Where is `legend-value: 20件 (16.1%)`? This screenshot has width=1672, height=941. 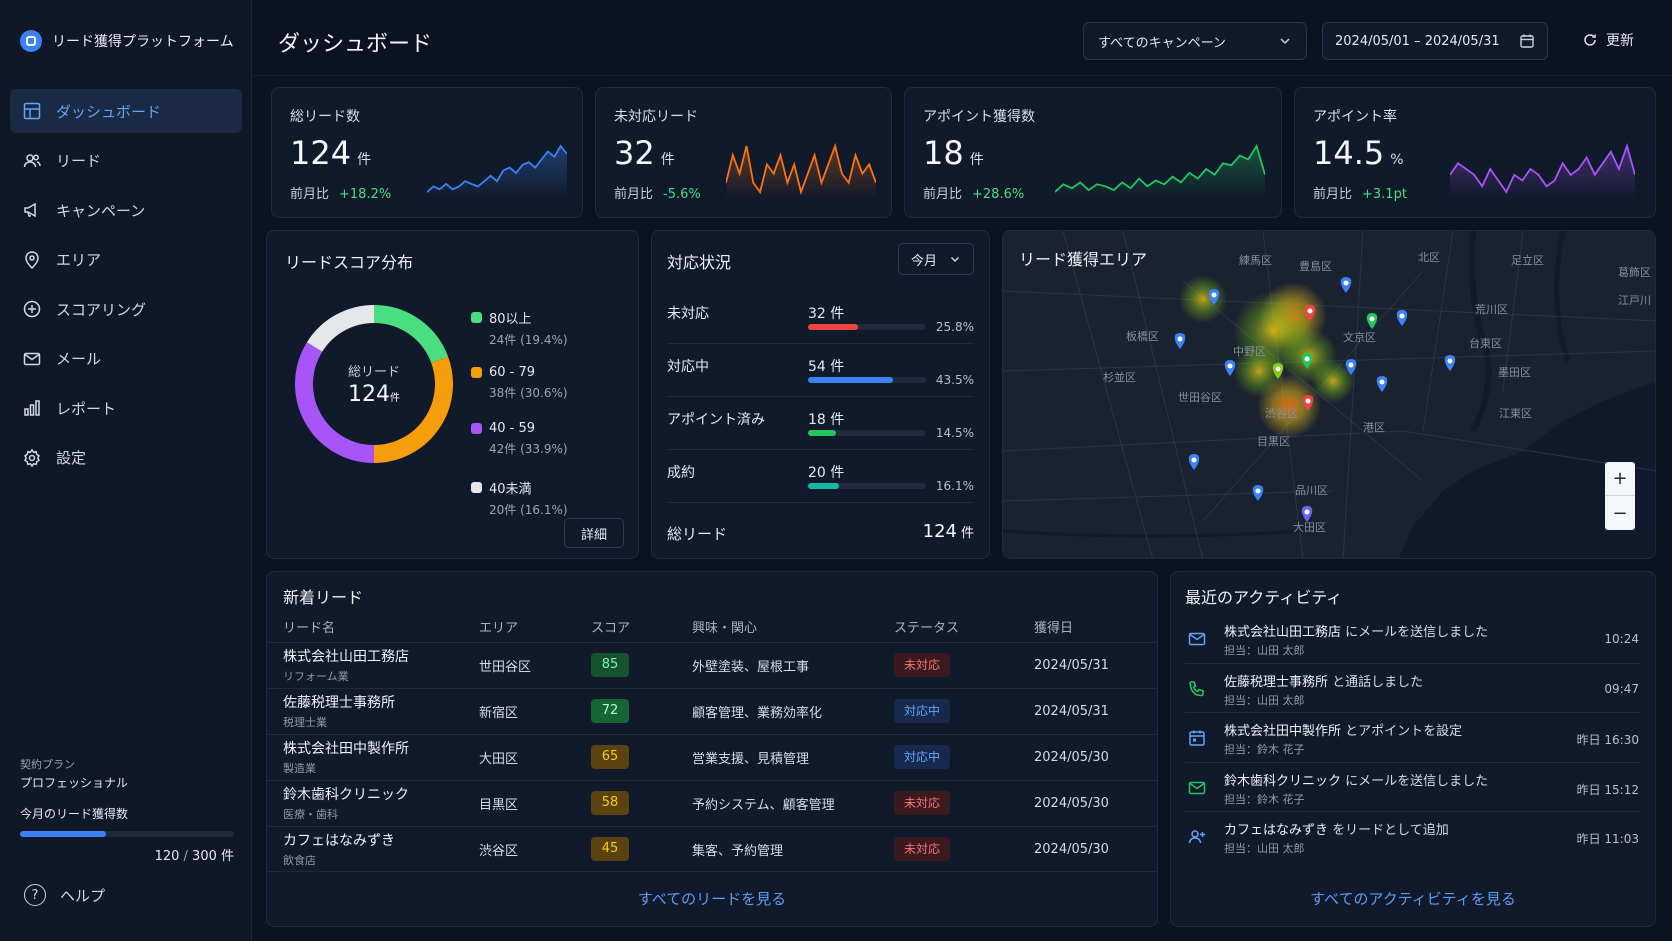
legend-value: 20件 (16.1%) is located at coordinates (528, 509).